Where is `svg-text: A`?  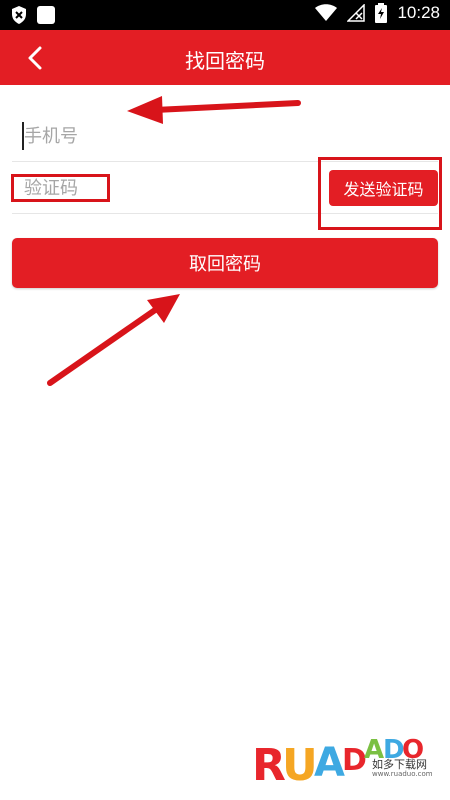 svg-text: A is located at coordinates (329, 763).